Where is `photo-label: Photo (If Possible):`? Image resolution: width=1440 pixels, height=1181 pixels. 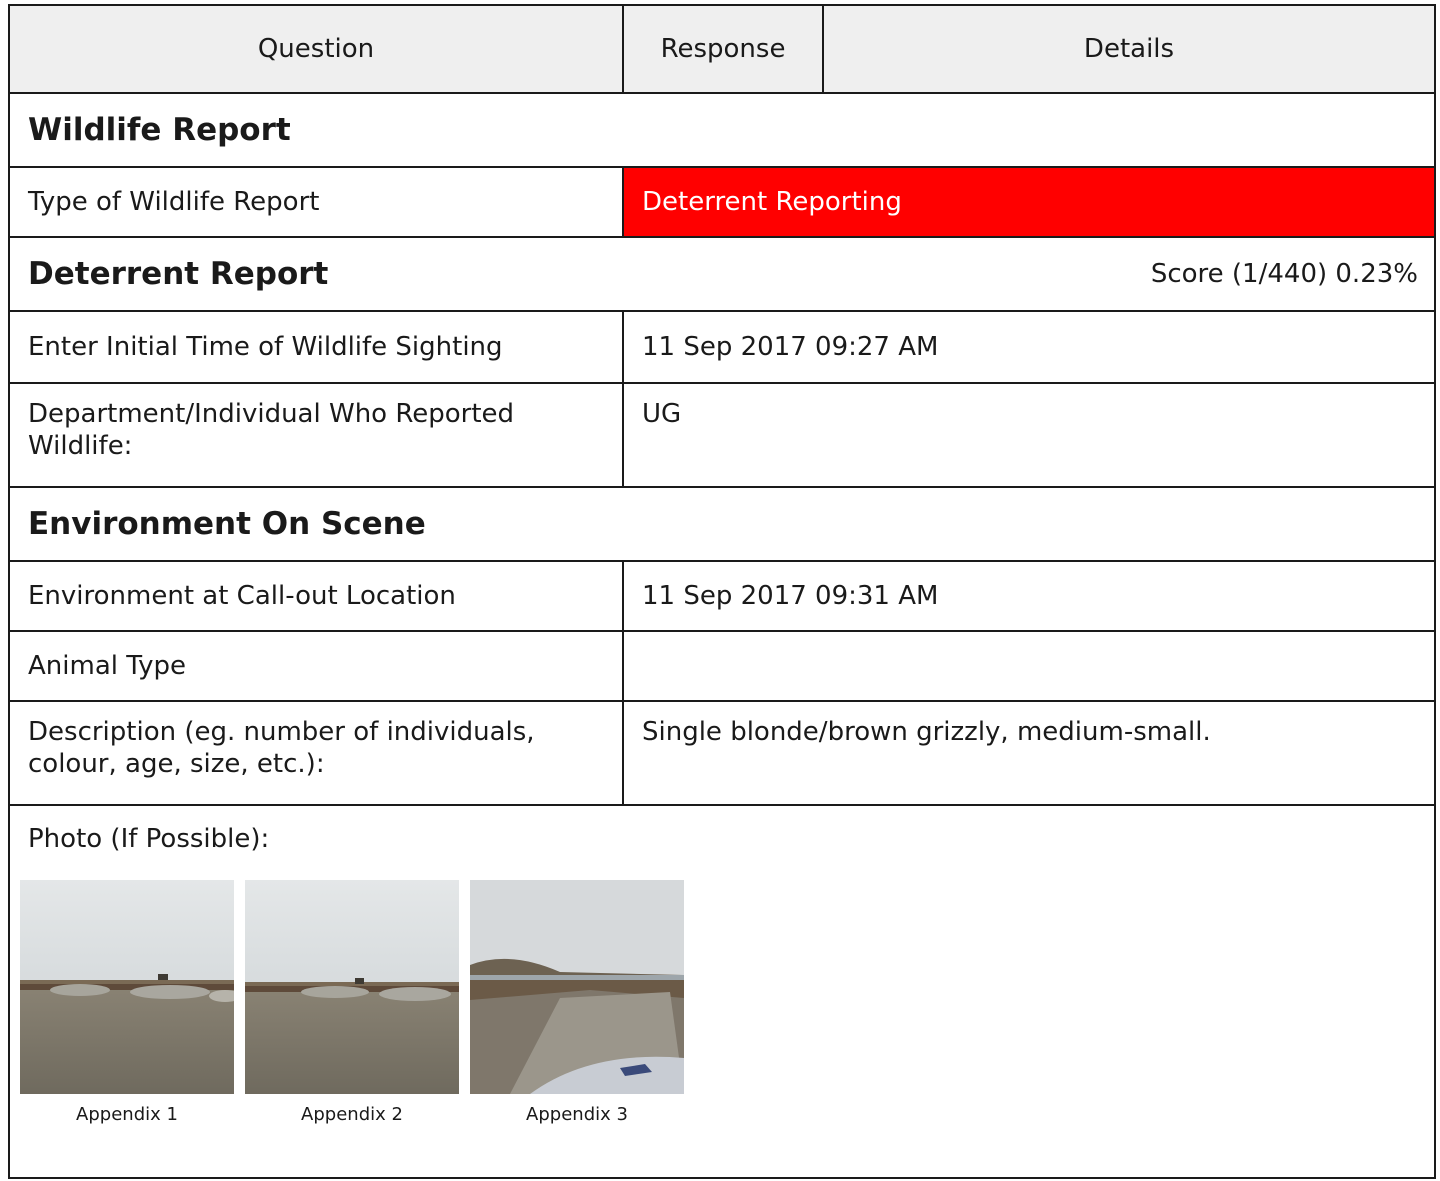
photo-label: Photo (If Possible): is located at coordinates (149, 839).